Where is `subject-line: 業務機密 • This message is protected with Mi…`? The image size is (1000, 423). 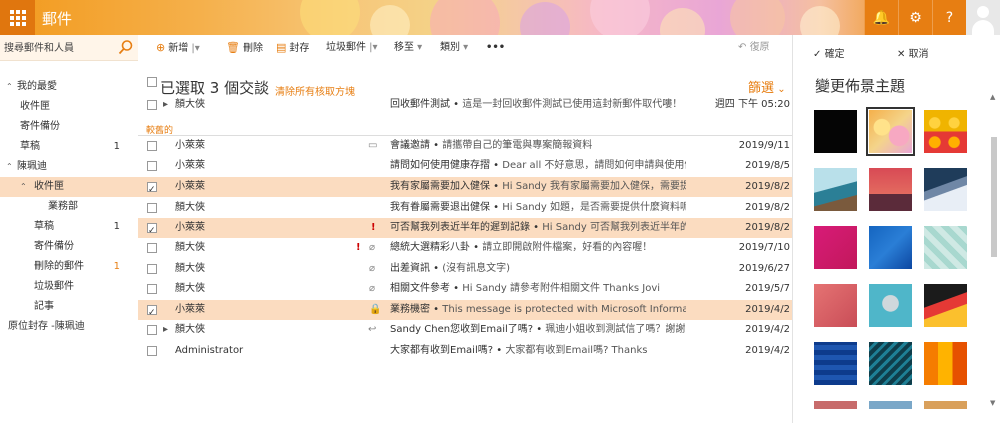
subject-line: 業務機密 • This message is protected with Mi… is located at coordinates (538, 310).